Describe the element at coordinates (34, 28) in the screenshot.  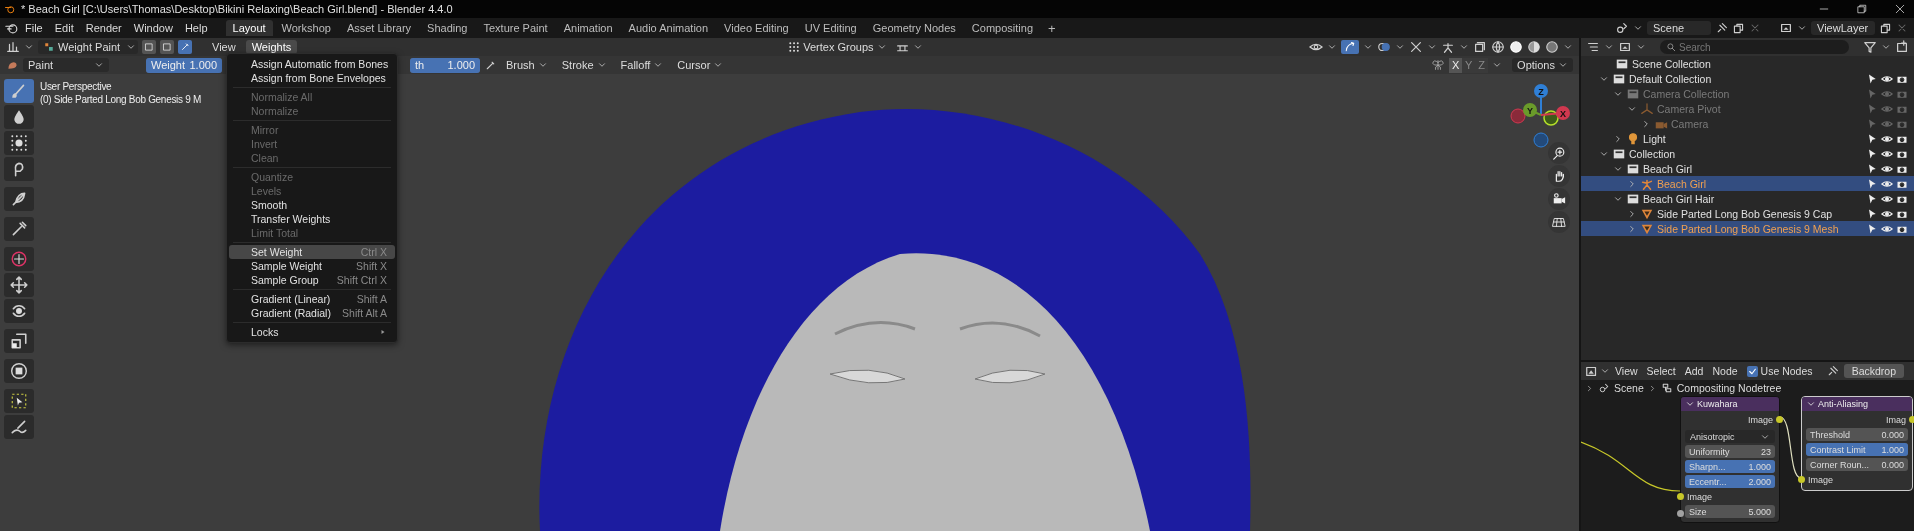
I see `menu-item: File` at that location.